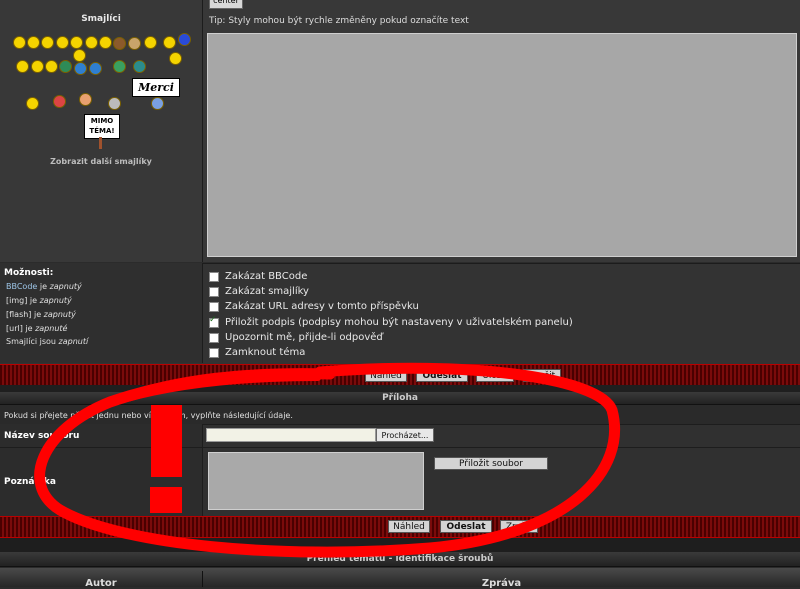 This screenshot has width=800, height=589. I want to click on option-notify-reply: Upozornit mě, přijde-li odpověď, so click(296, 337).